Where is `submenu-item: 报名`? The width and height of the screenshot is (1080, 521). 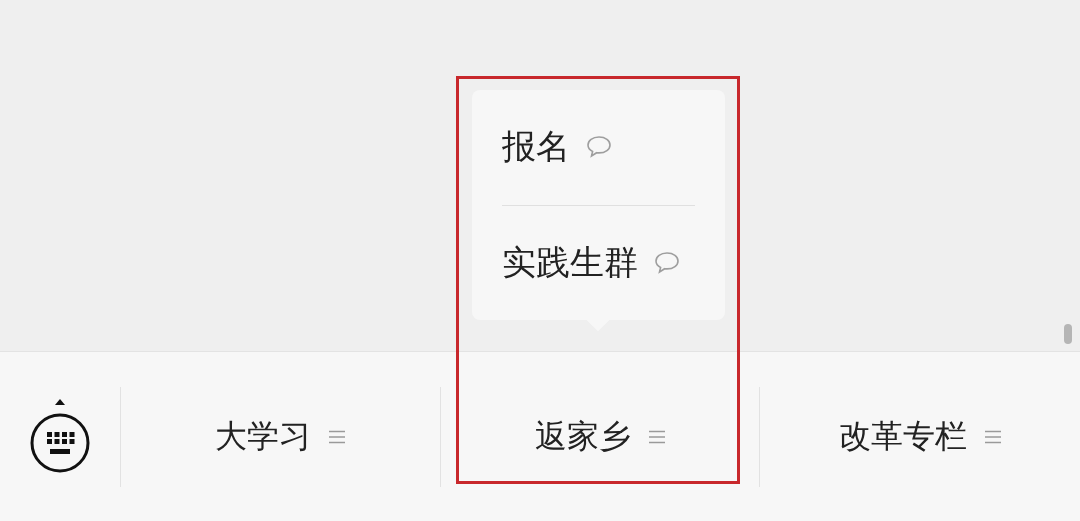
submenu-item: 报名 is located at coordinates (598, 147).